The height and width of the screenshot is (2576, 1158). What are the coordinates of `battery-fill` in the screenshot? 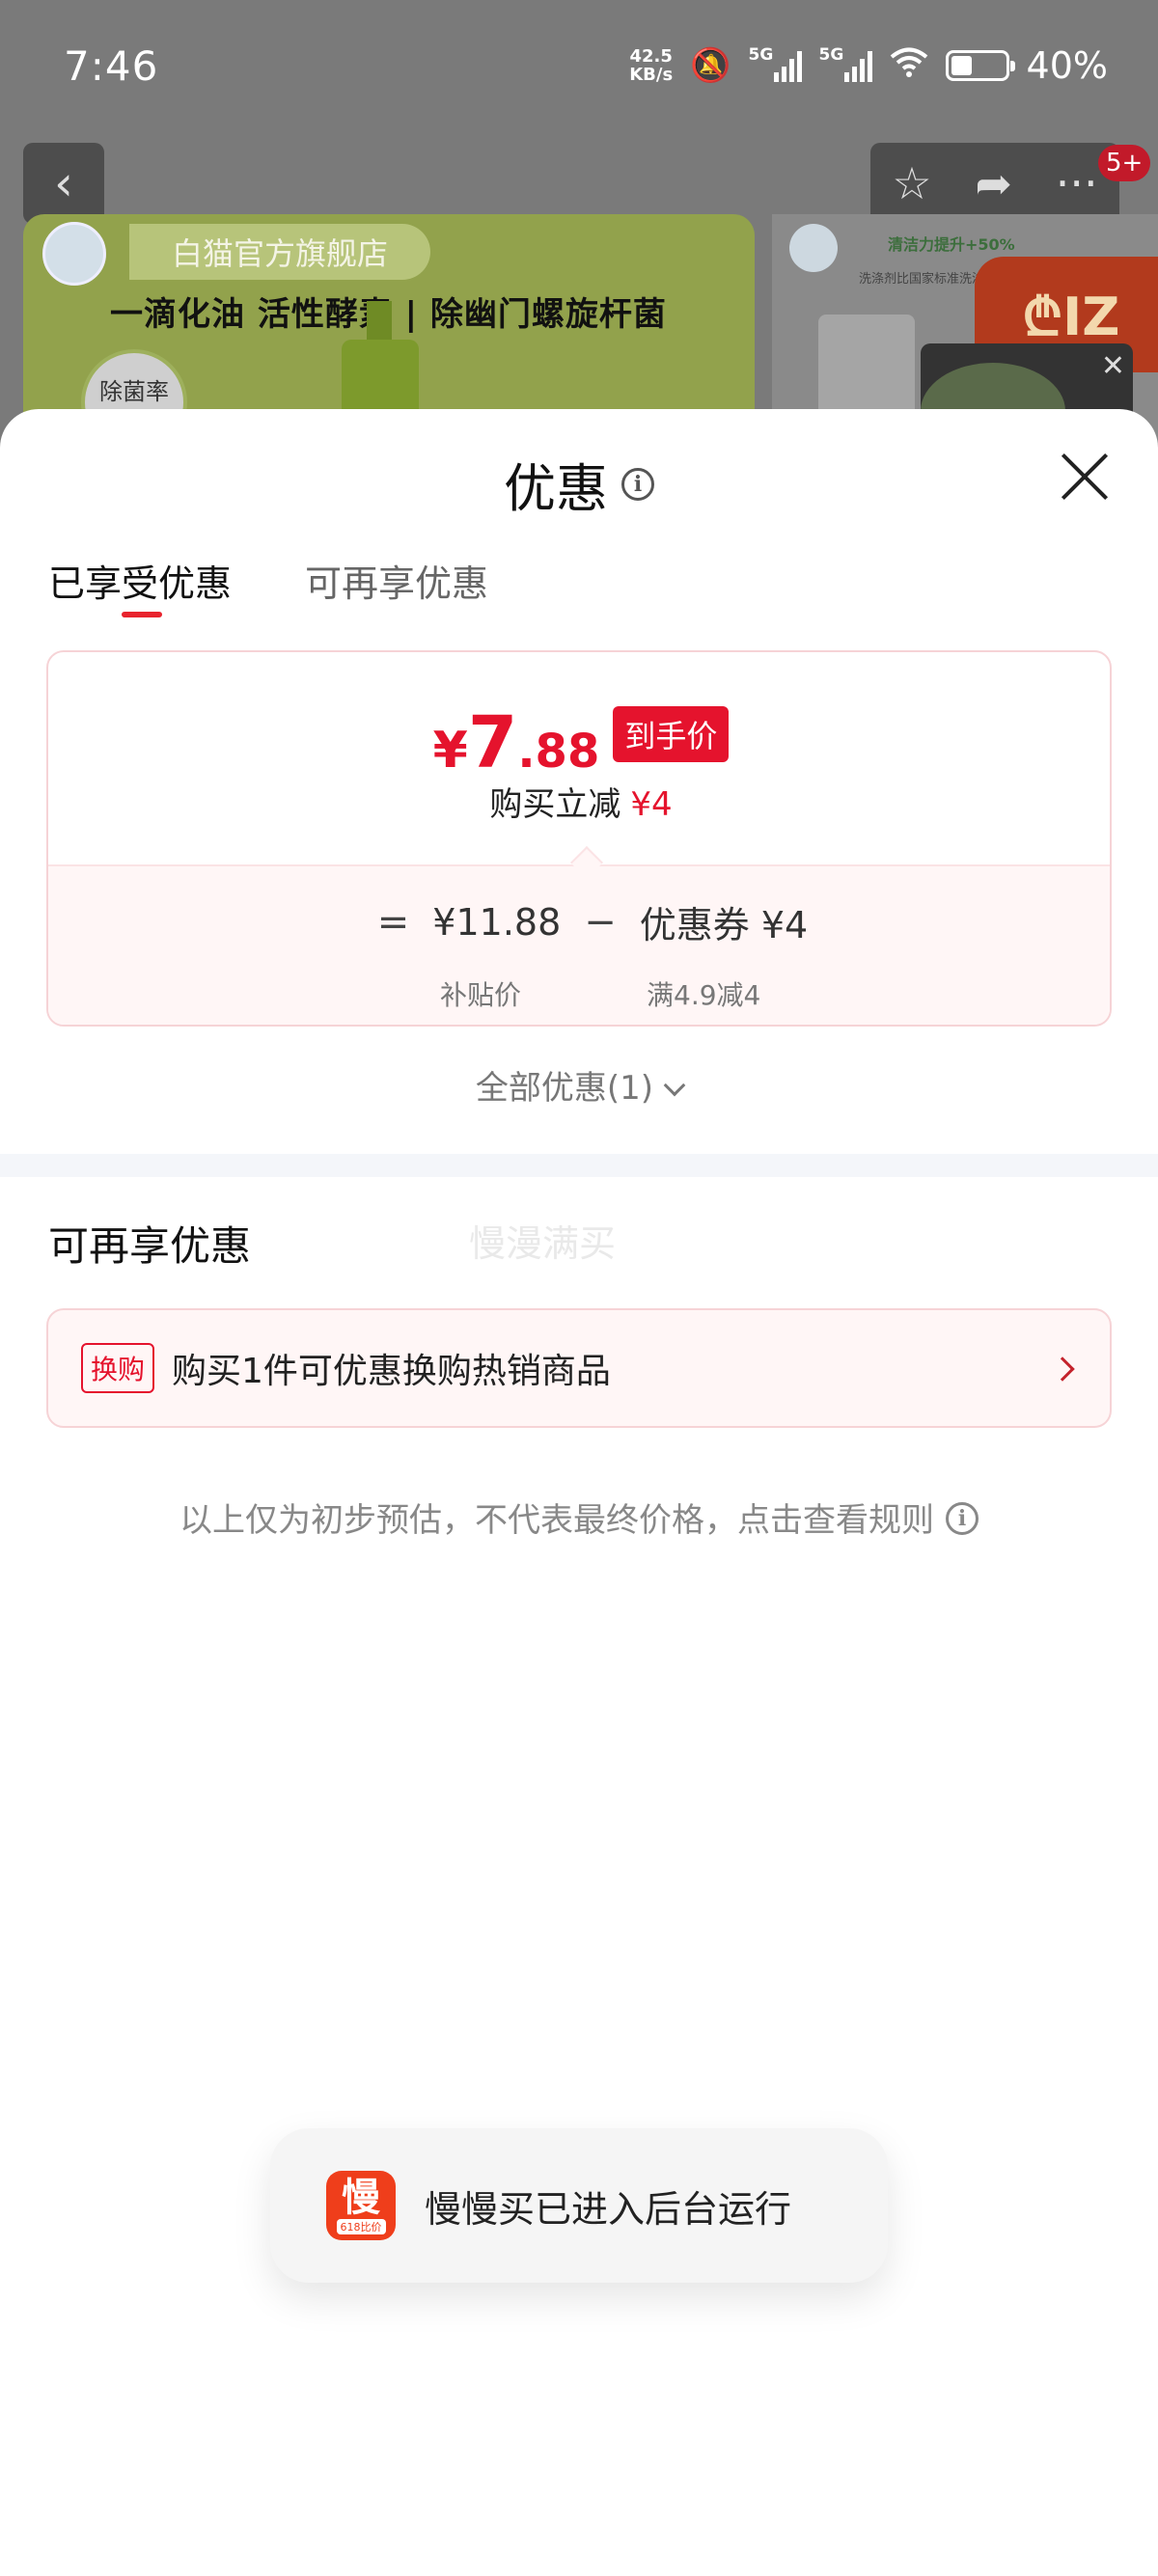 It's located at (962, 65).